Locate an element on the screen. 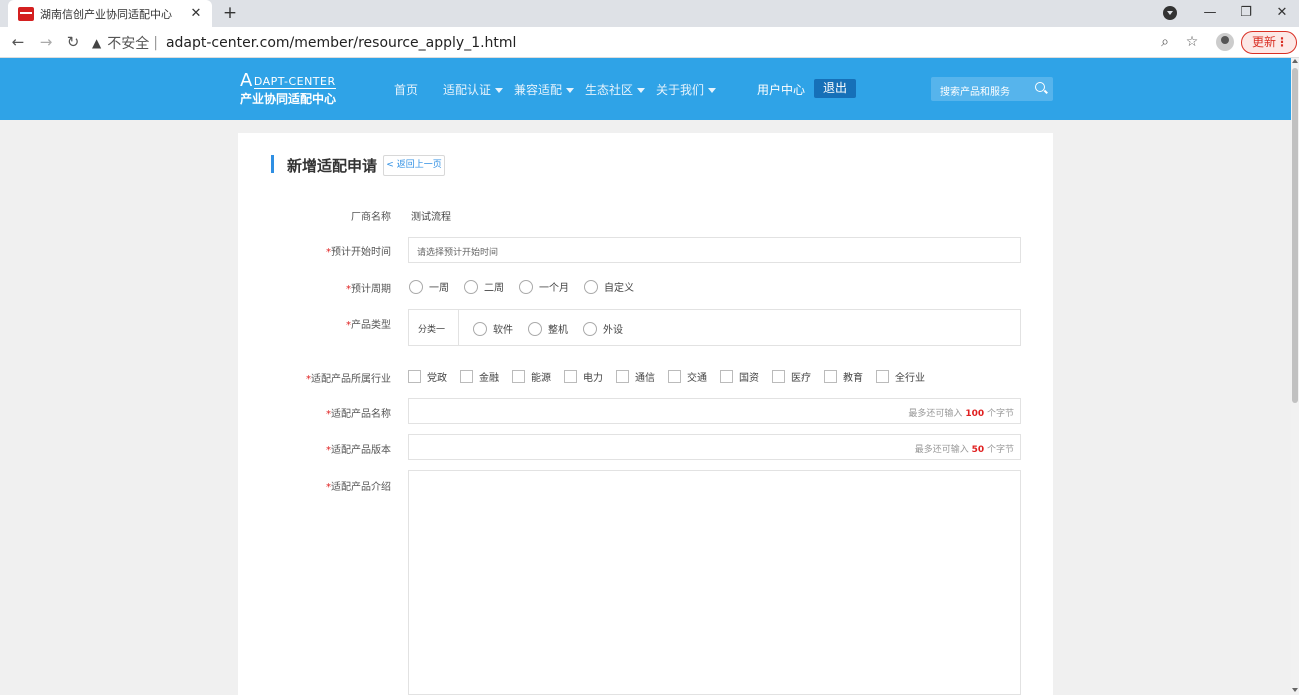 This screenshot has width=1299, height=695. tab-close-icon: ✕ is located at coordinates (196, 13).